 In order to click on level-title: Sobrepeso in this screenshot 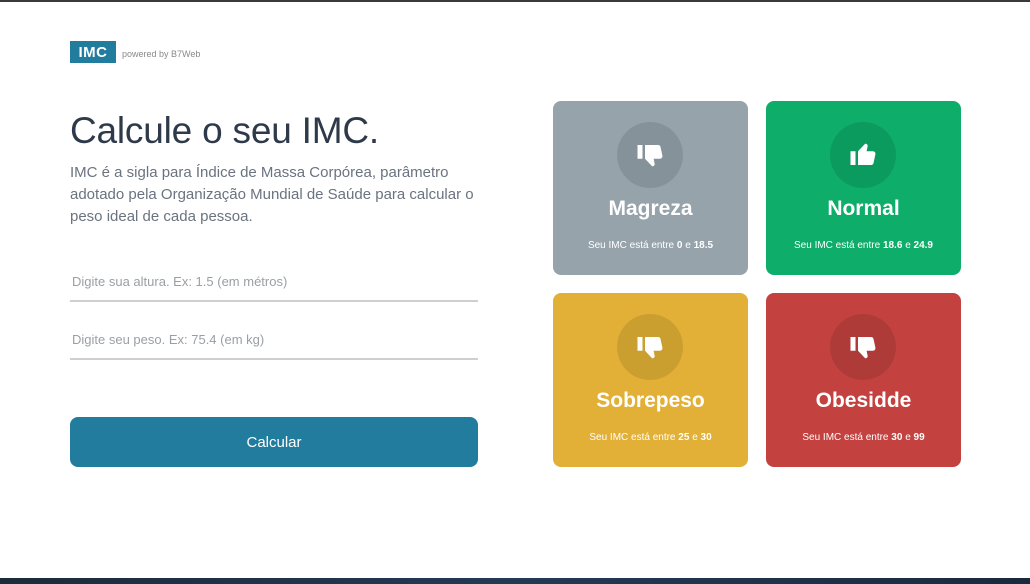, I will do `click(650, 400)`.